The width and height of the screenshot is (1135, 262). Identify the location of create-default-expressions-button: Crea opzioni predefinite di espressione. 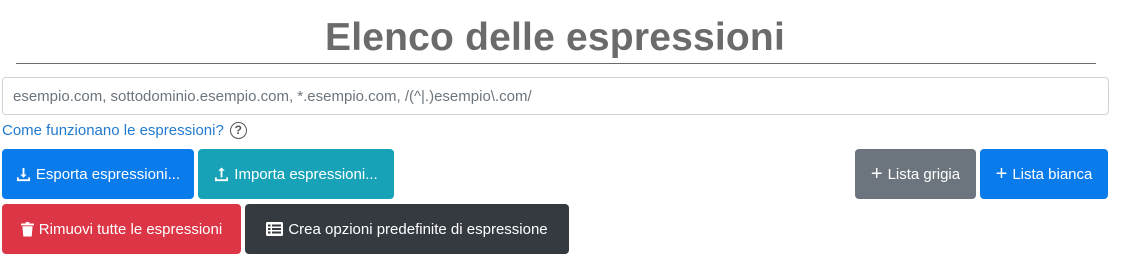
(407, 229).